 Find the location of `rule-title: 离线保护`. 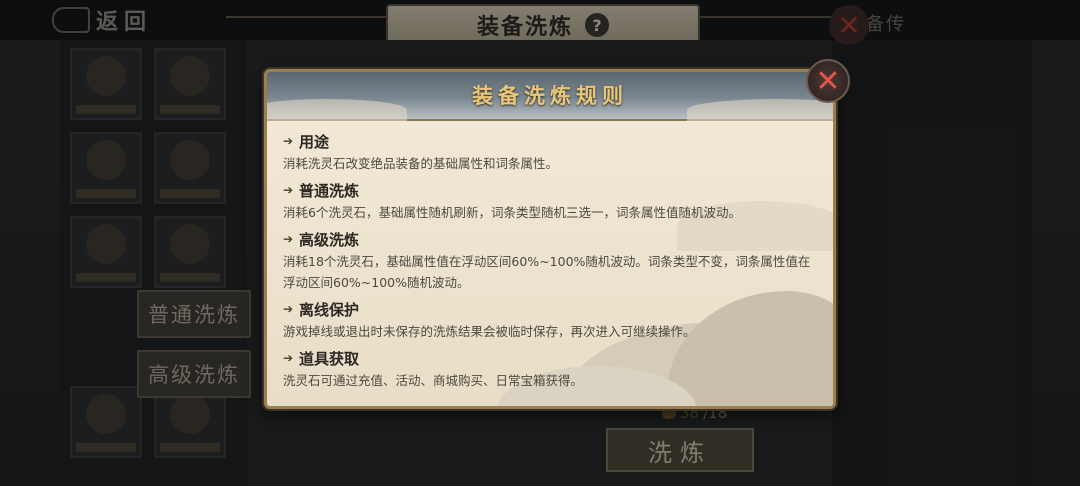

rule-title: 离线保护 is located at coordinates (329, 309).